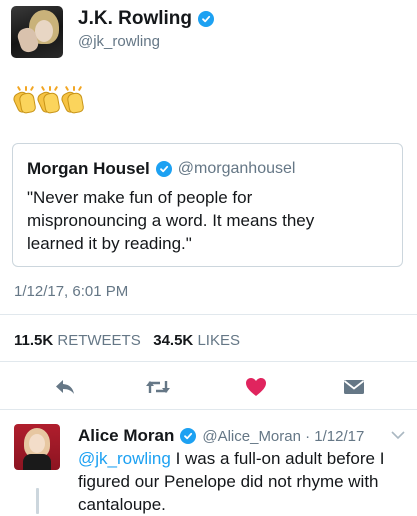 Image resolution: width=417 pixels, height=516 pixels. What do you see at coordinates (236, 168) in the screenshot?
I see `quoted-author-handle: @morganhousel` at bounding box center [236, 168].